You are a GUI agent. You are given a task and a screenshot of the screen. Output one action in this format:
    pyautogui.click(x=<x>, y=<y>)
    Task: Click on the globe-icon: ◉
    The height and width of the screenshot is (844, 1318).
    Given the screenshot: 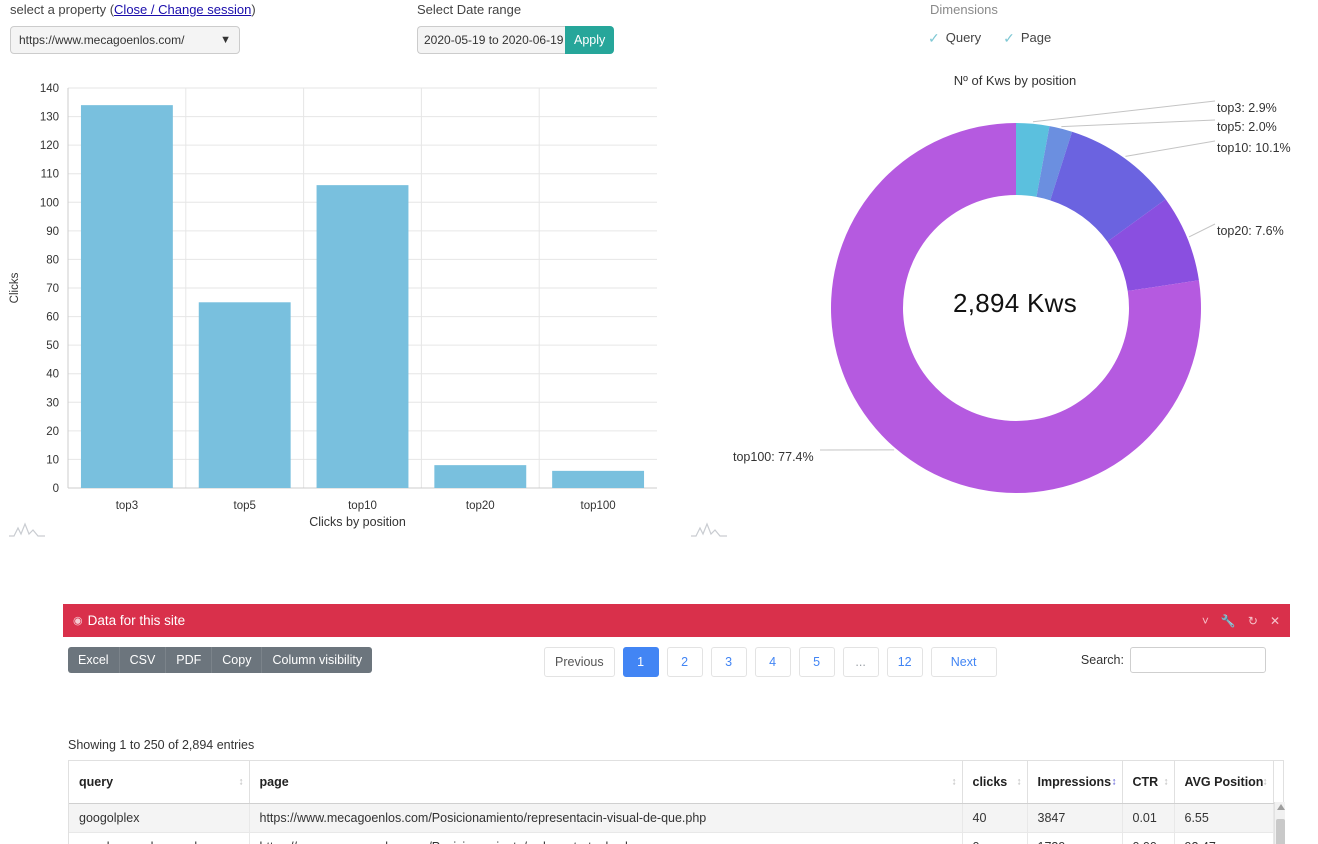 What is the action you would take?
    pyautogui.click(x=78, y=621)
    